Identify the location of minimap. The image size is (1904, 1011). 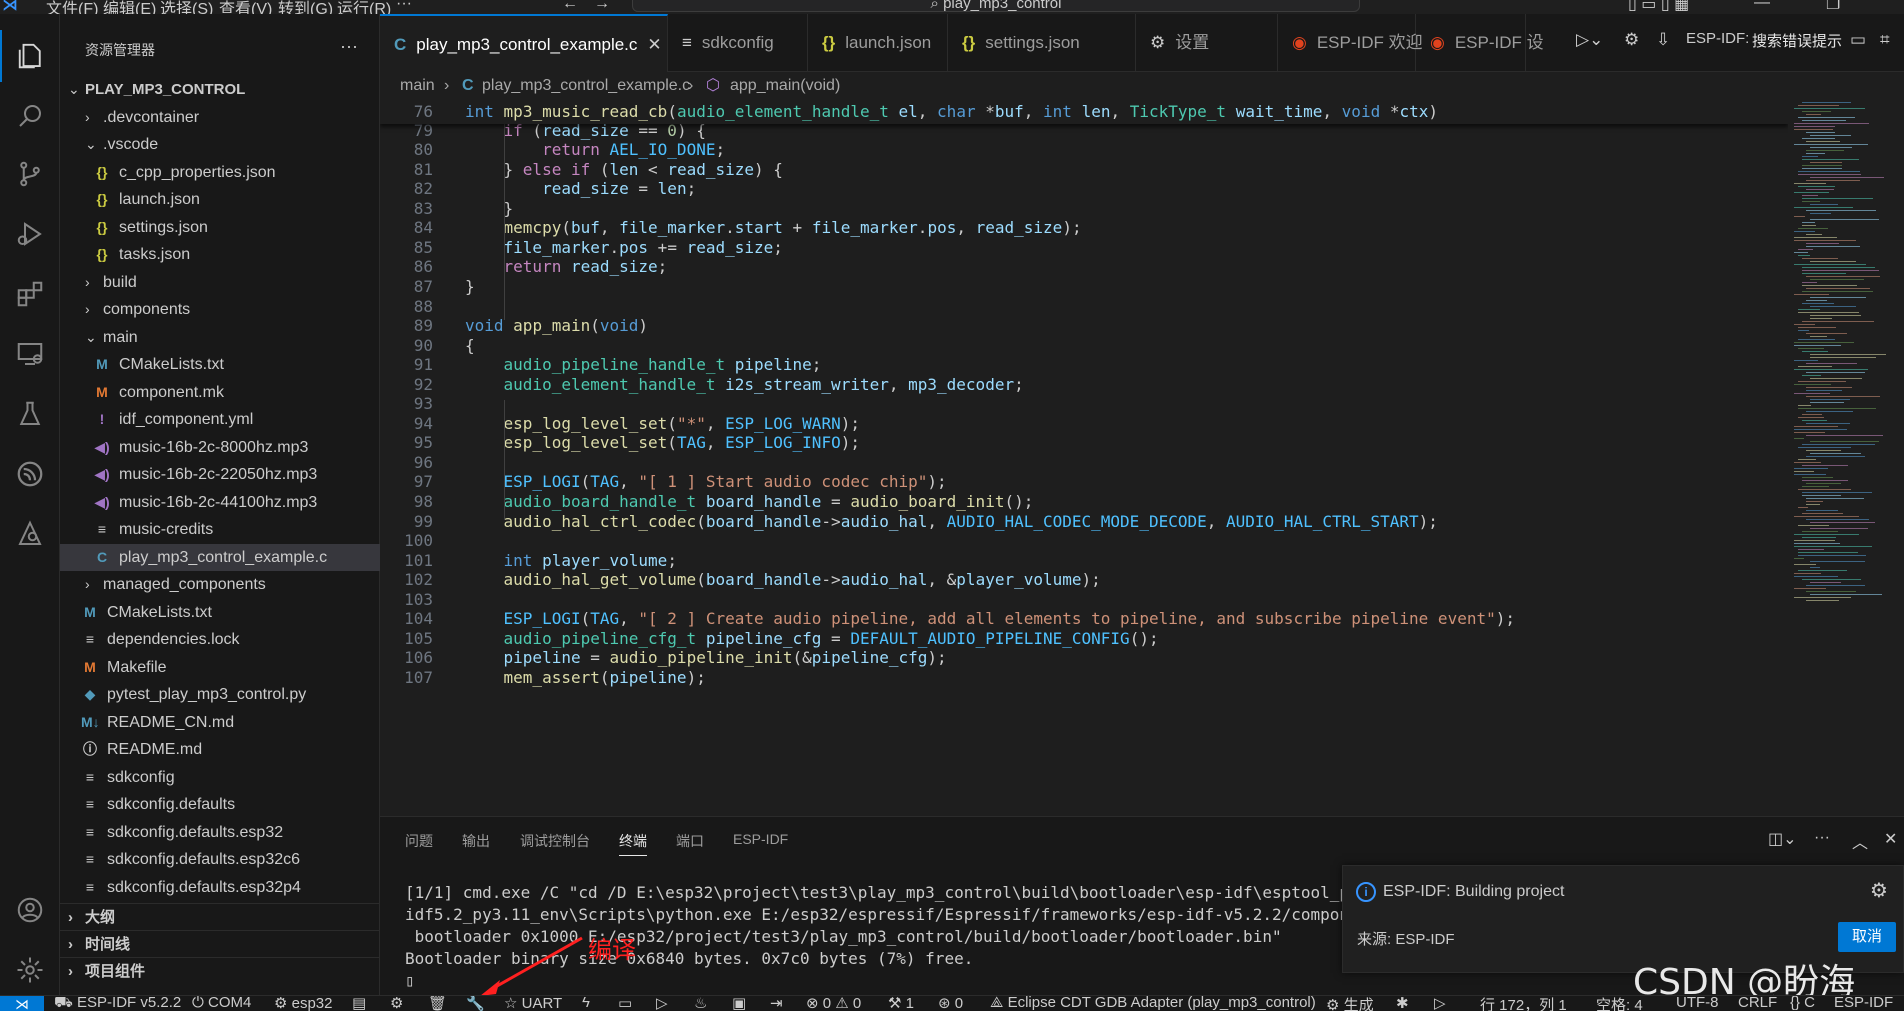
(1842, 458).